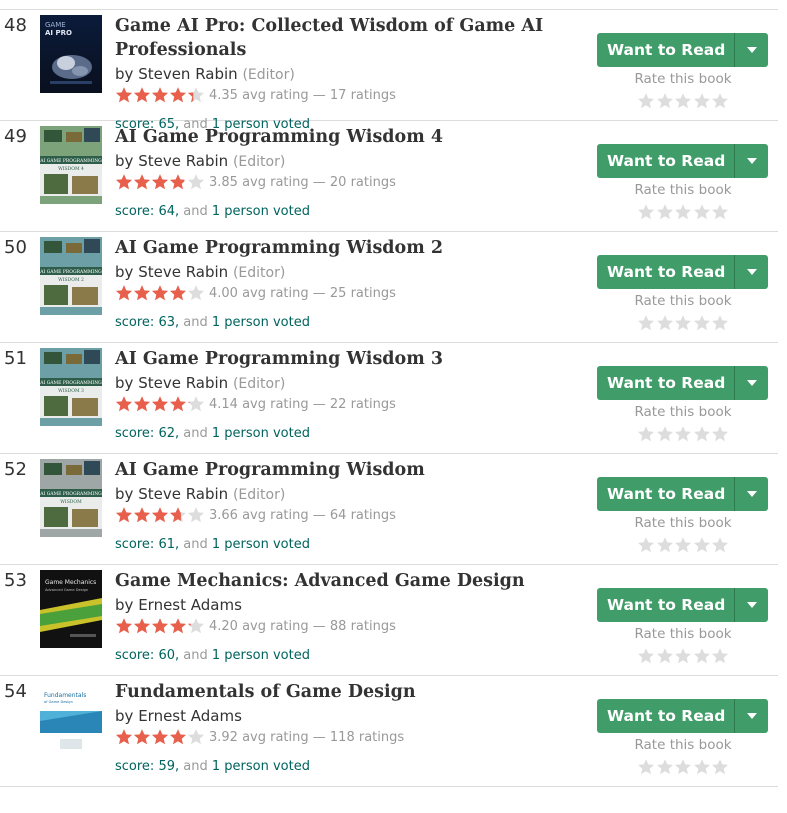 This screenshot has width=787, height=813. I want to click on book-cover: GAME AI PRO, so click(71, 54).